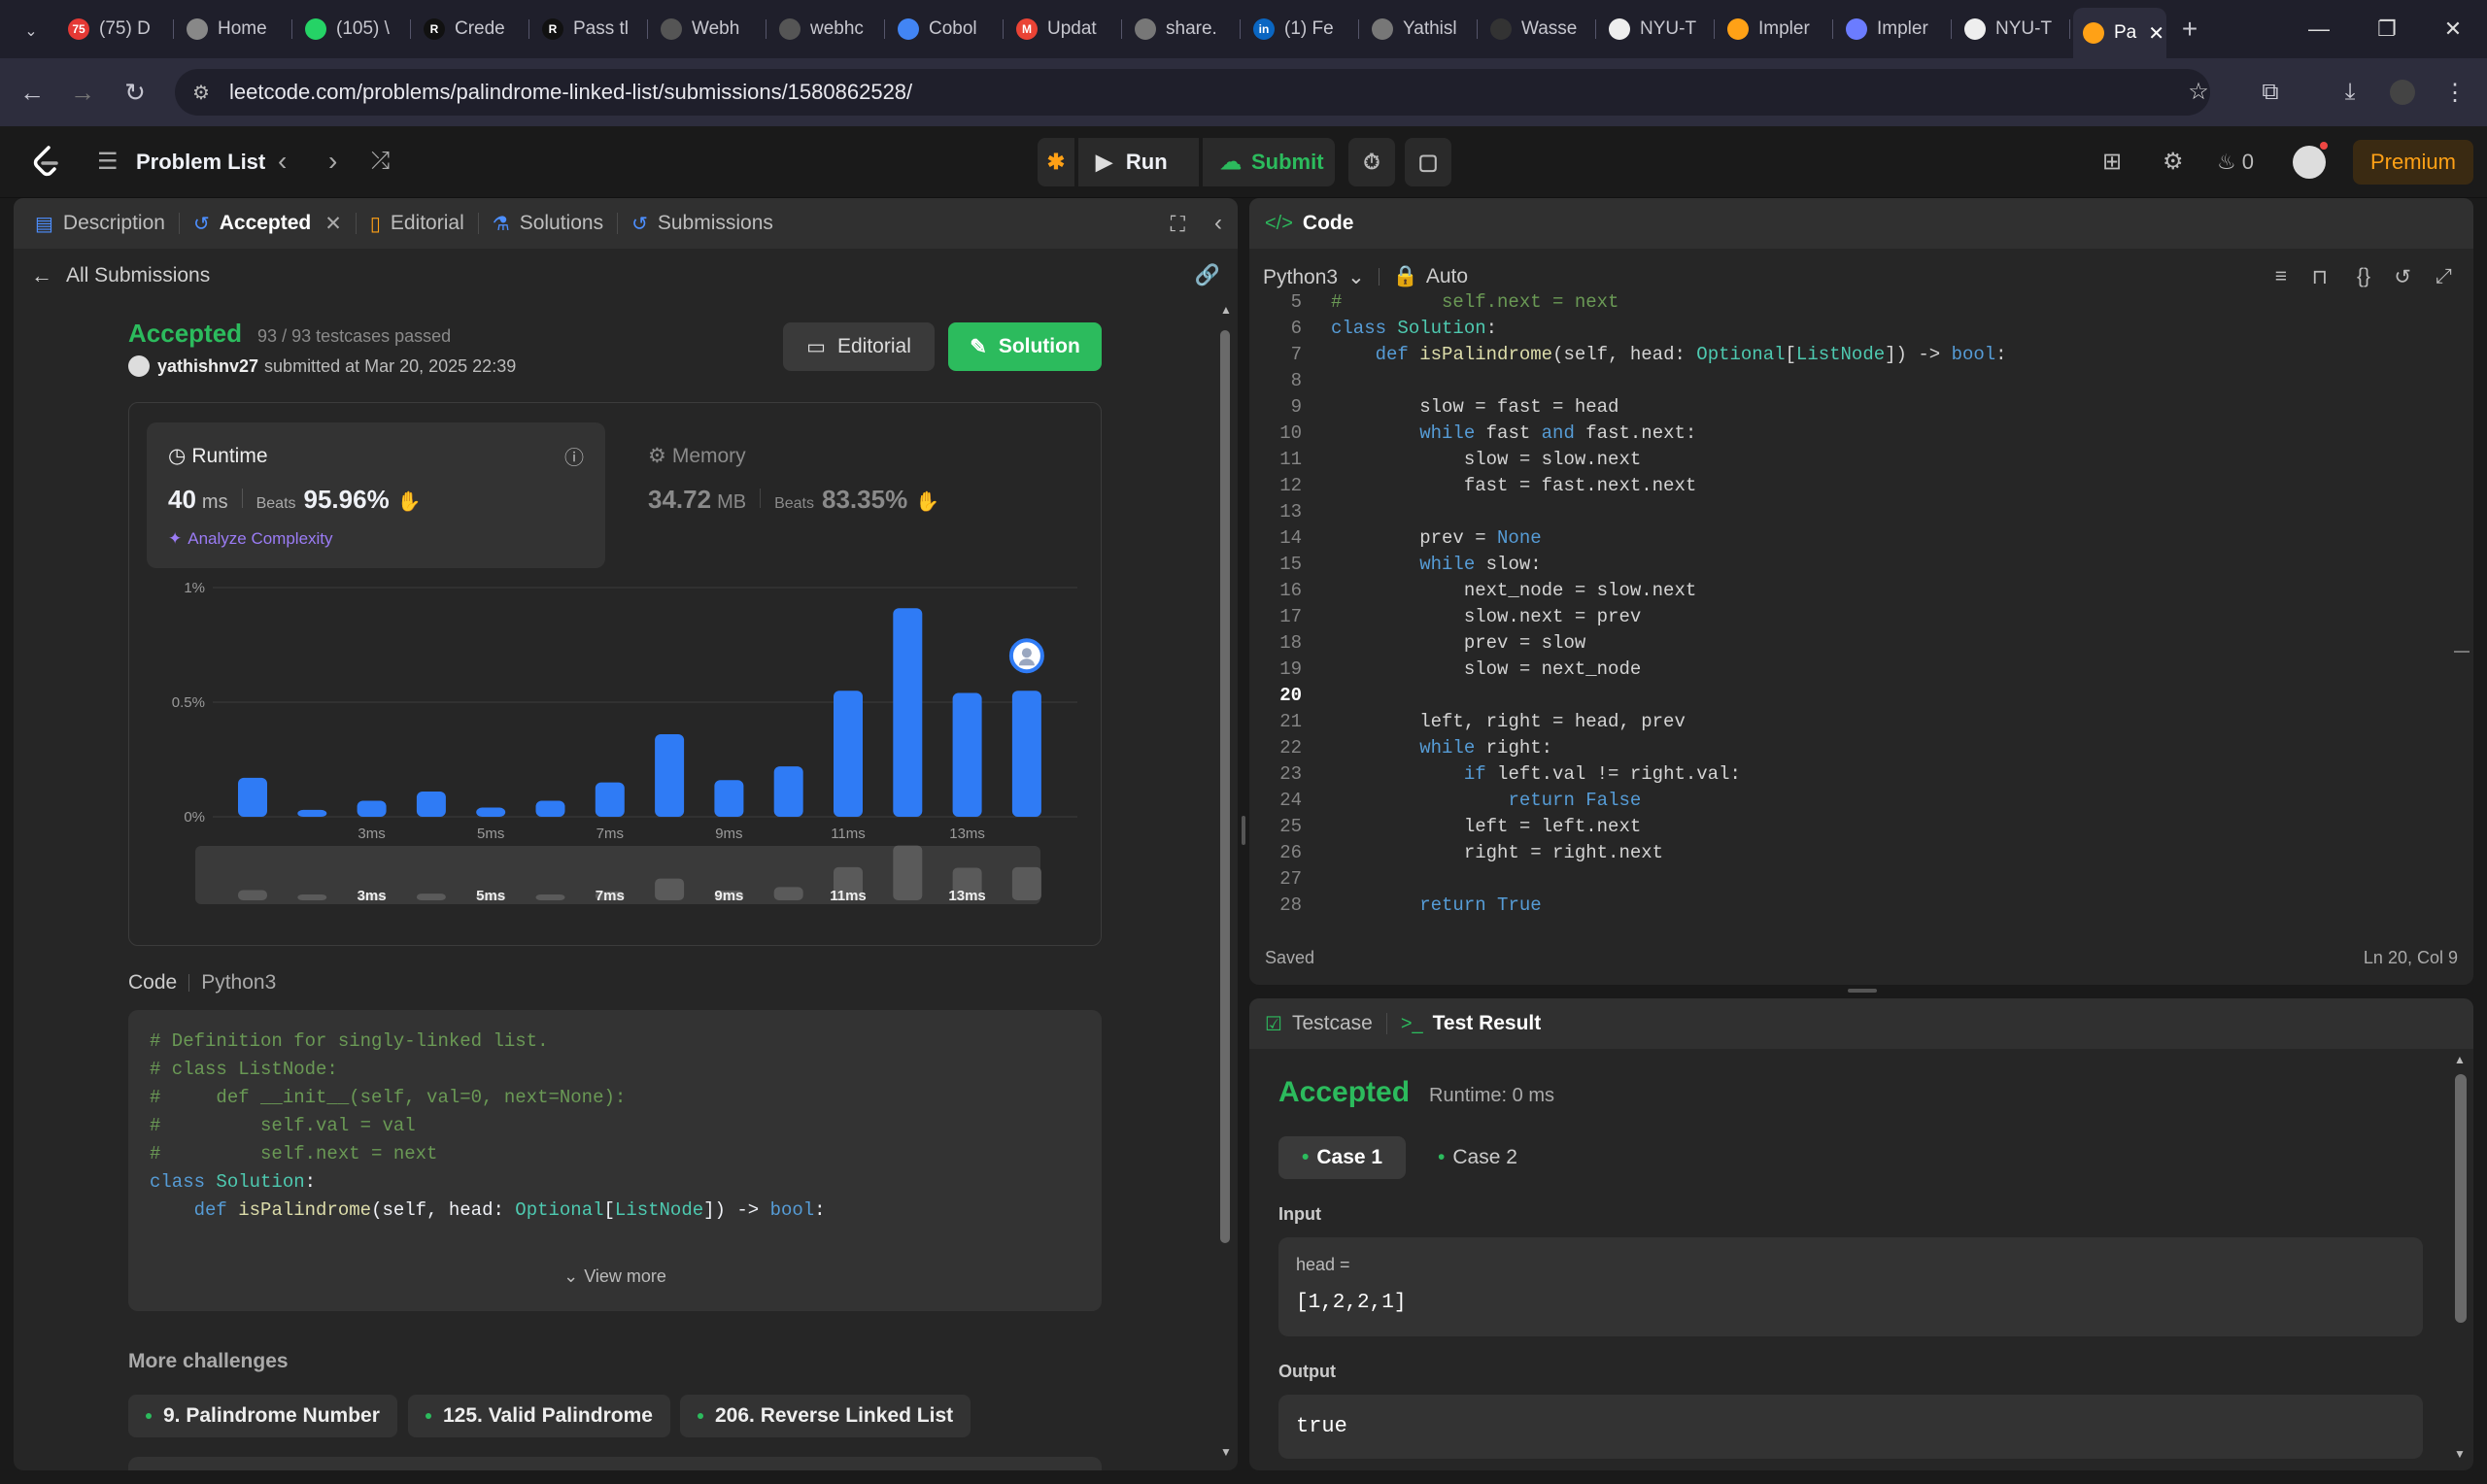  I want to click on forward-icon: →, so click(82, 92).